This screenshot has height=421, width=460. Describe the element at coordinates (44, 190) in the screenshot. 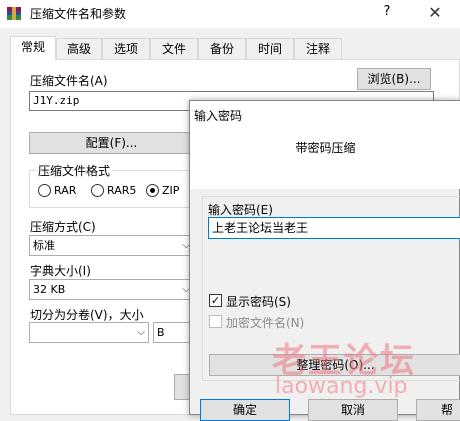

I see `format-rar-radio` at that location.